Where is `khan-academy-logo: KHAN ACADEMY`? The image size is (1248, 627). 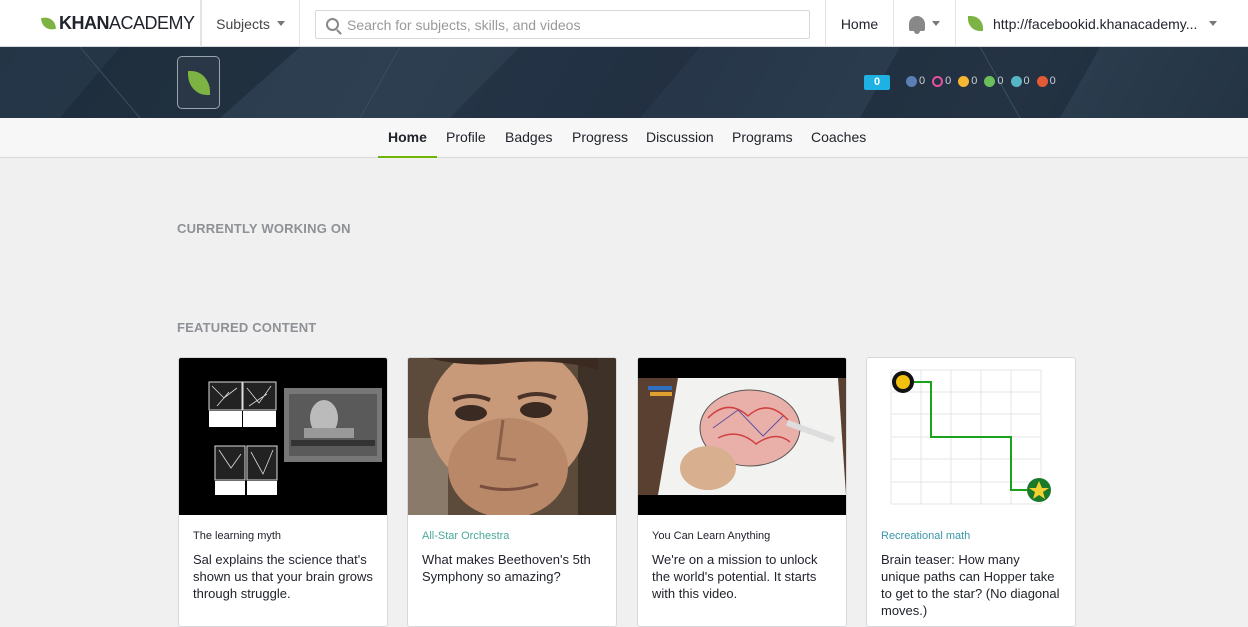
khan-academy-logo: KHAN ACADEMY is located at coordinates (115, 23).